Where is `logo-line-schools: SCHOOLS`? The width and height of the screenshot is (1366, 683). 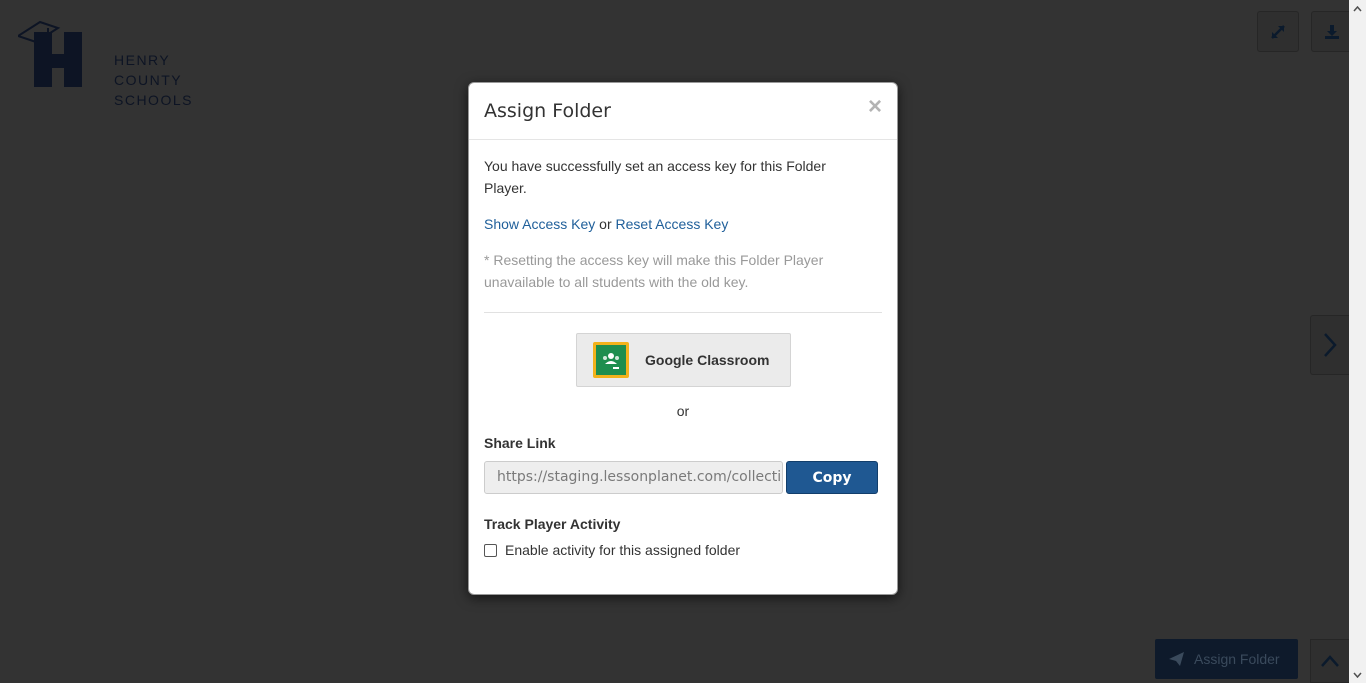
logo-line-schools: SCHOOLS is located at coordinates (153, 100).